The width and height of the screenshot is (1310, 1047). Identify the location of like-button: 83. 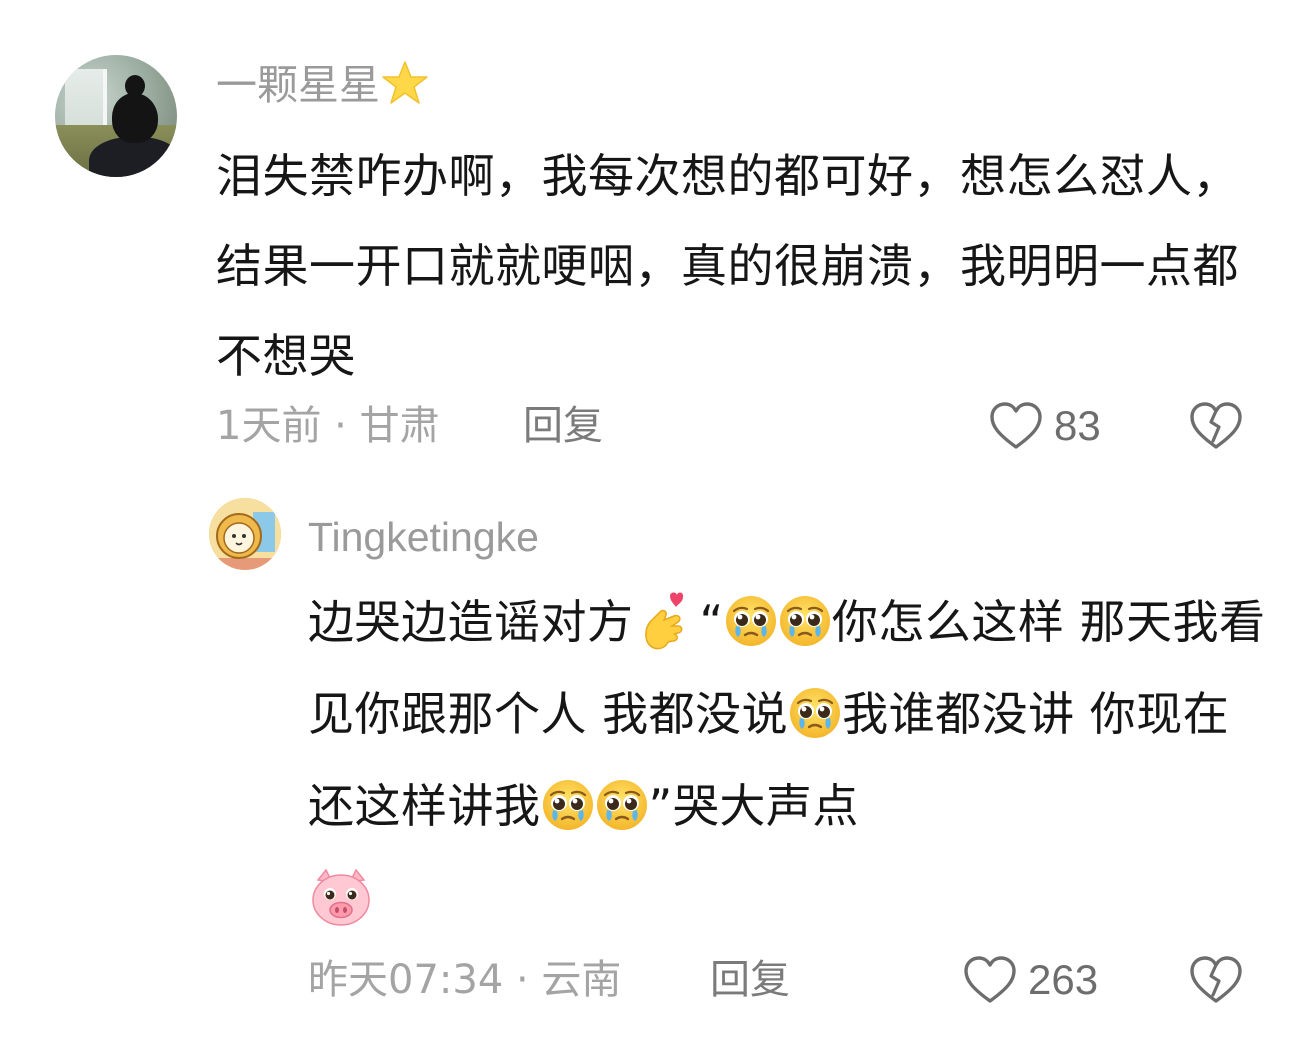
(1044, 426).